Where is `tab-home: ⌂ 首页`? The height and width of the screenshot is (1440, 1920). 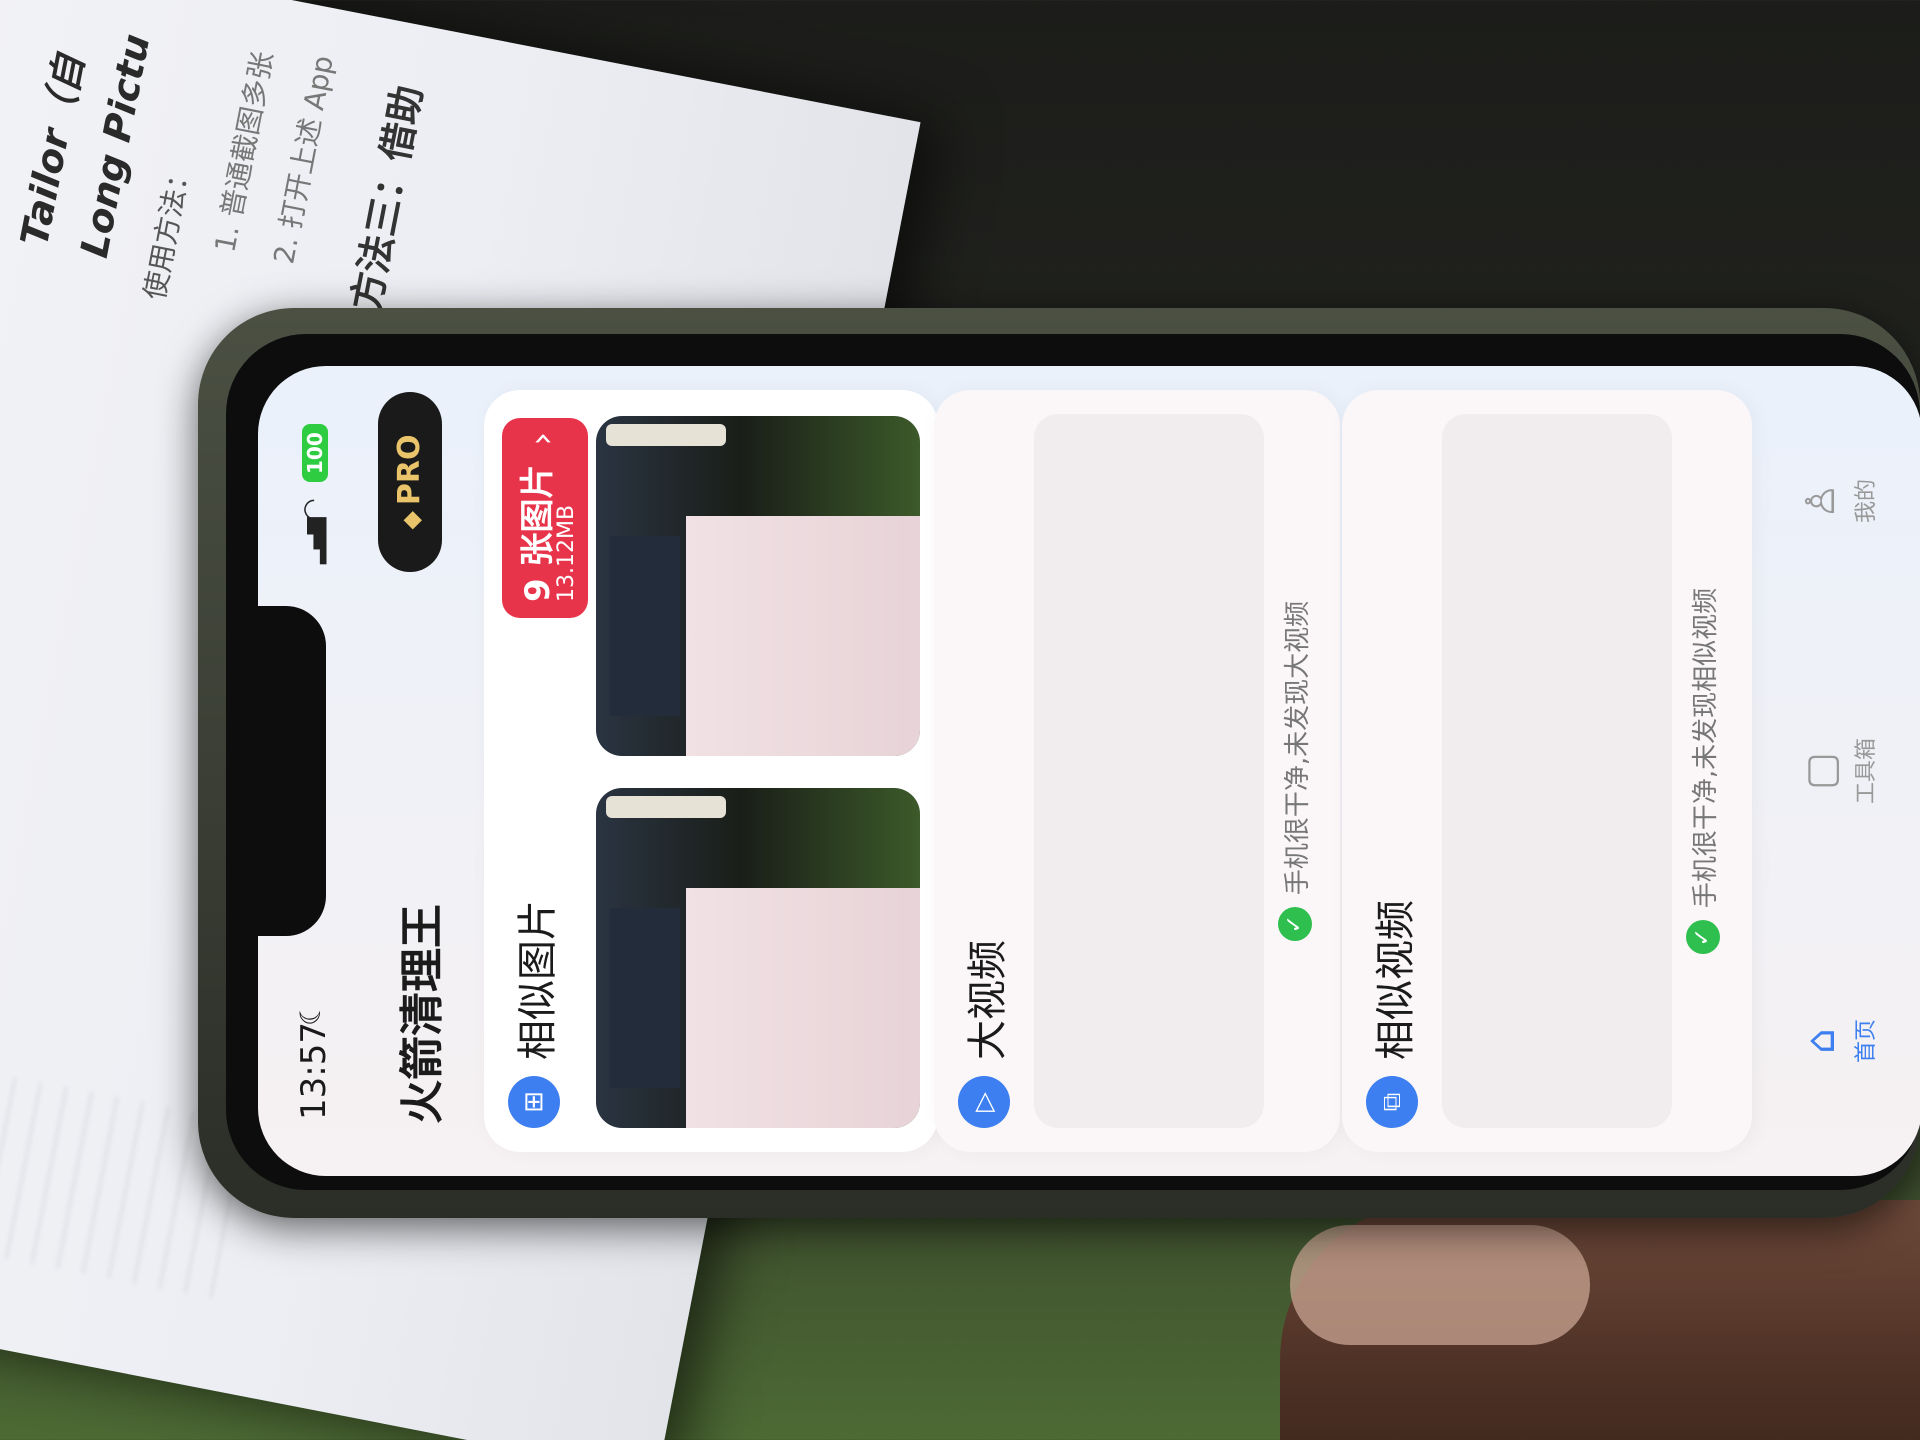
tab-home: ⌂ 首页 is located at coordinates (1859, 1041).